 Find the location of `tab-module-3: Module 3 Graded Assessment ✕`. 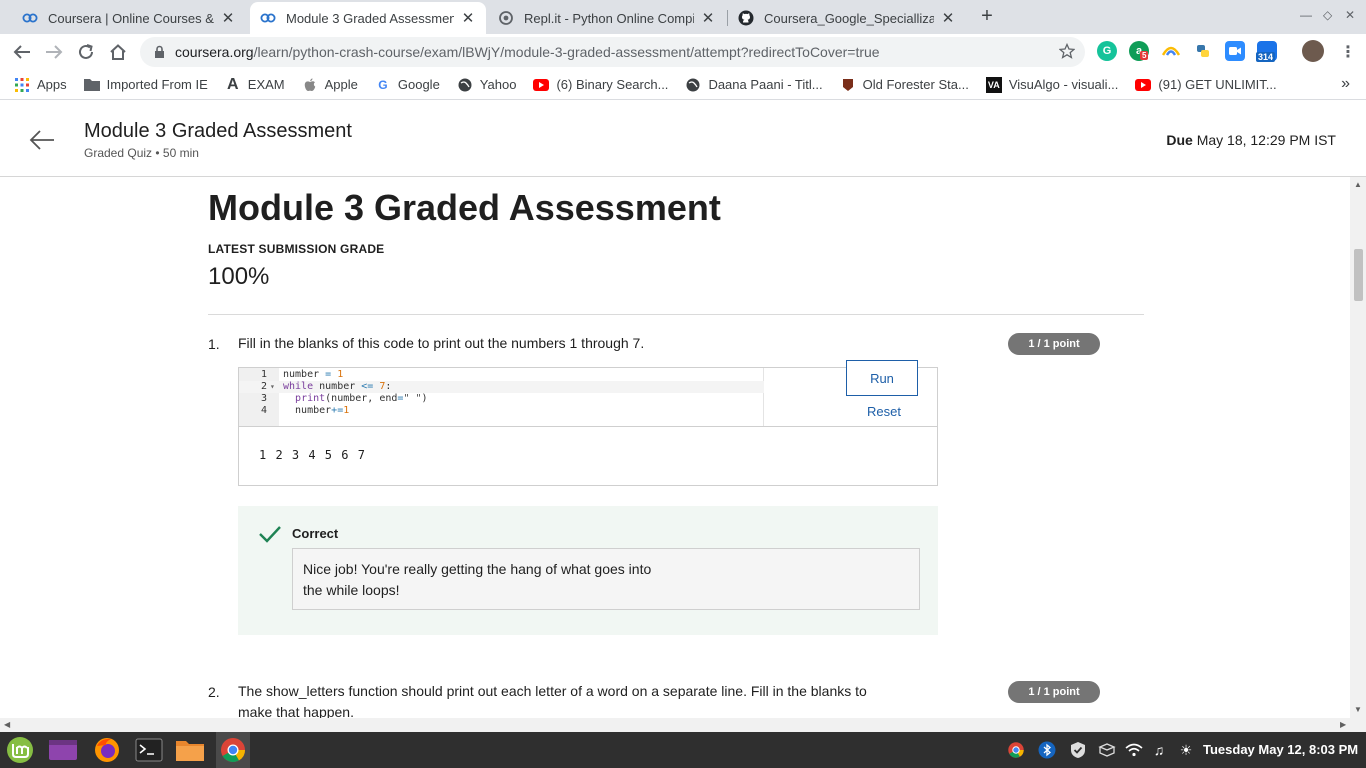

tab-module-3: Module 3 Graded Assessment ✕ is located at coordinates (368, 18).